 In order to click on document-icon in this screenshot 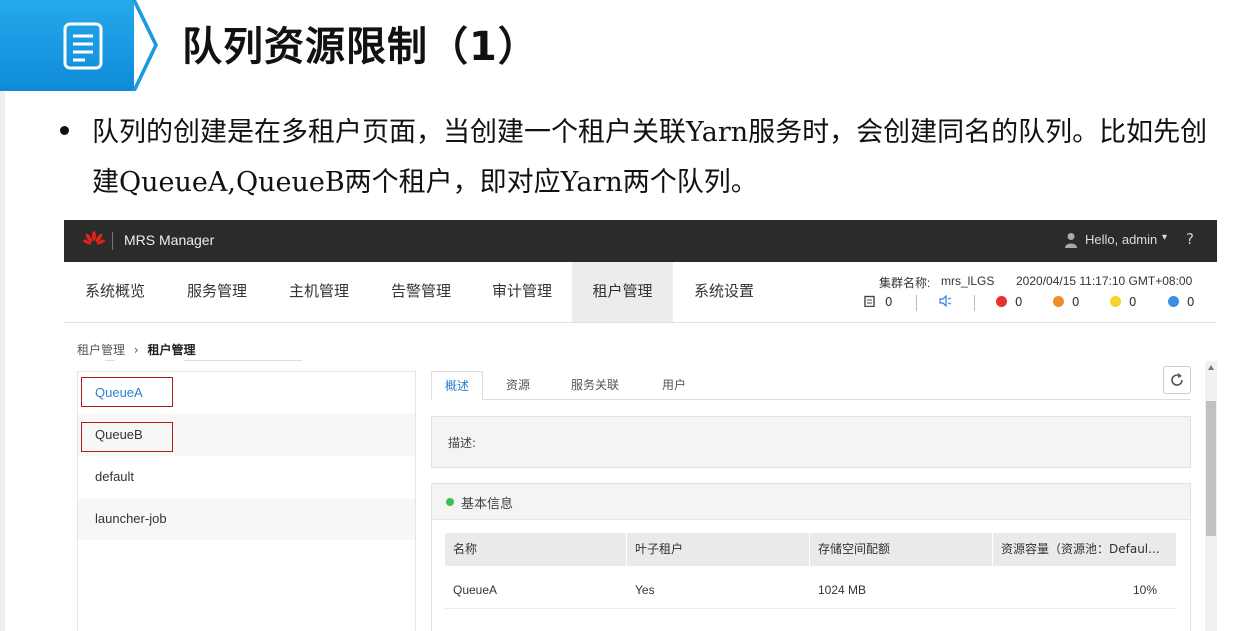, I will do `click(83, 46)`.